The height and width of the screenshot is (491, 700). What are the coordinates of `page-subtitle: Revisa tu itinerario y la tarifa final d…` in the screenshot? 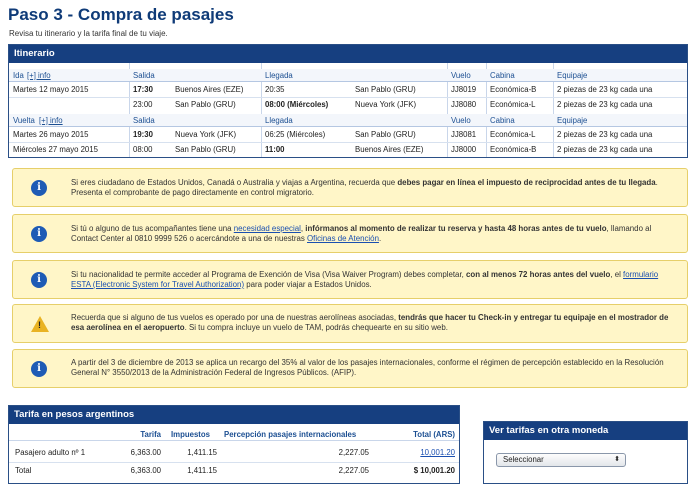 It's located at (88, 33).